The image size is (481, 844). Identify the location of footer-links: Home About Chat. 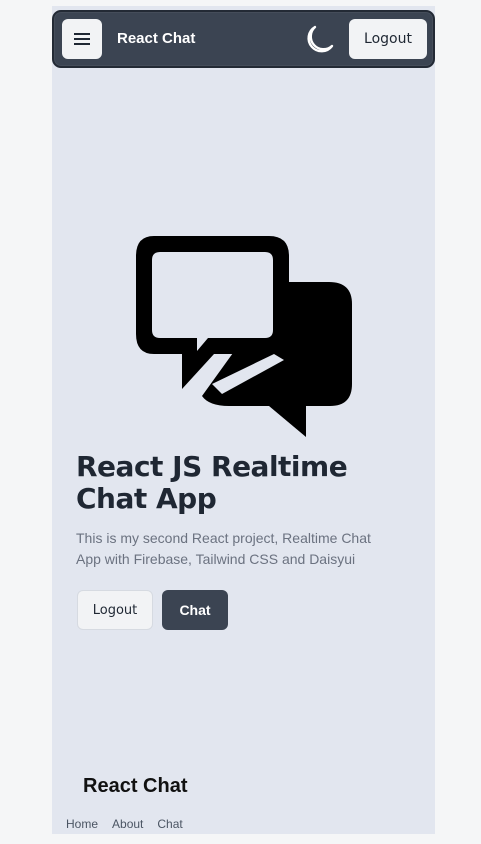
(124, 824).